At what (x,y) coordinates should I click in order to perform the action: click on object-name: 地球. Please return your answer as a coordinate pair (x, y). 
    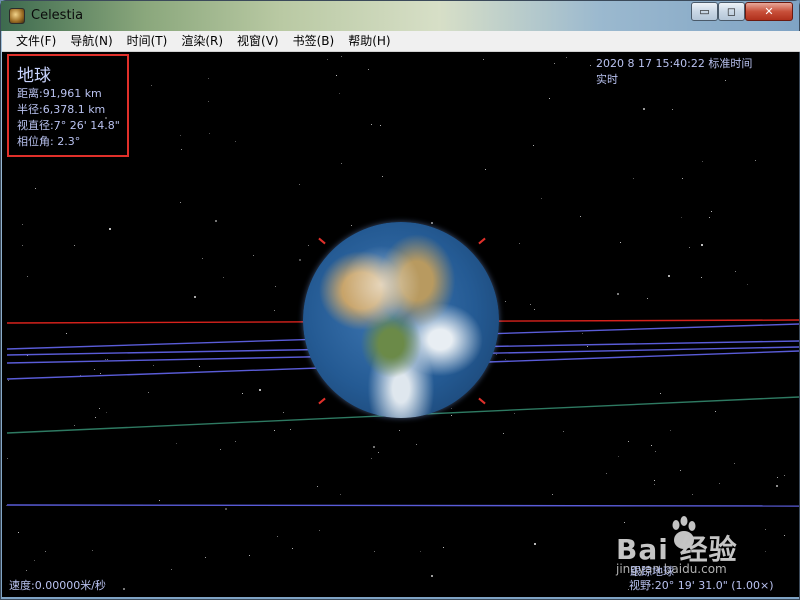
    Looking at the image, I should click on (34, 76).